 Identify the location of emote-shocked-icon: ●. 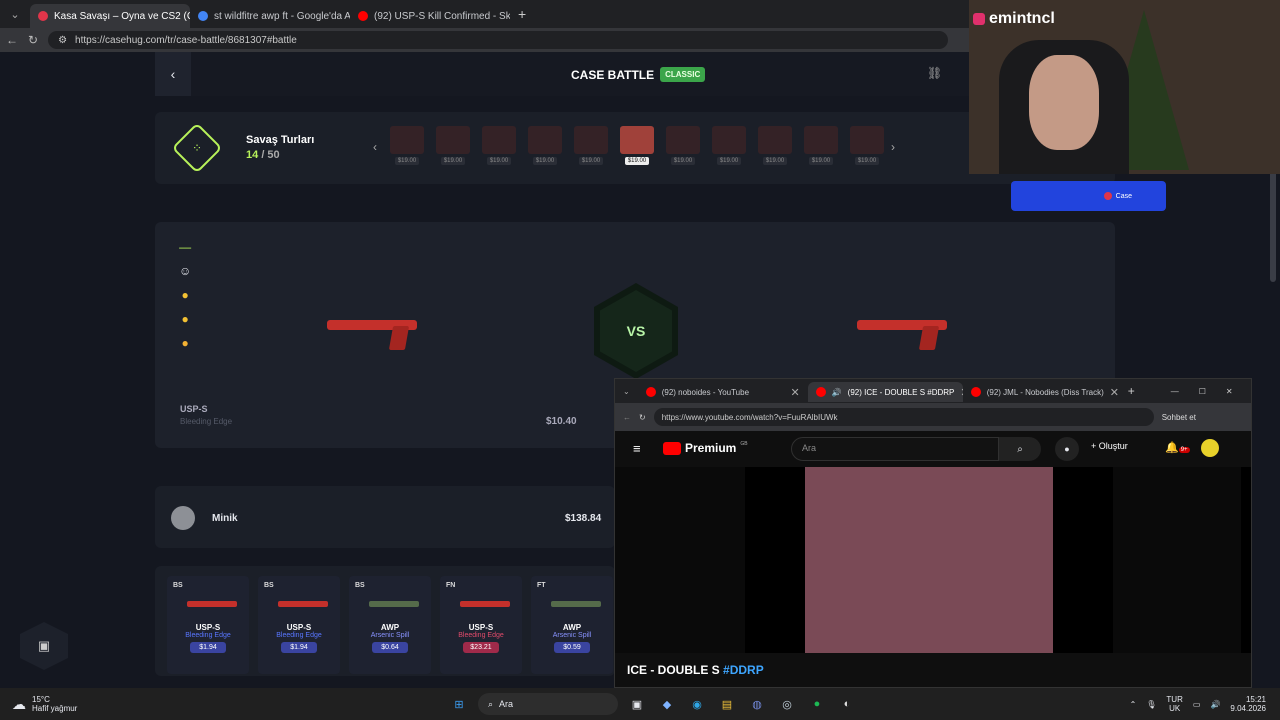
(185, 343).